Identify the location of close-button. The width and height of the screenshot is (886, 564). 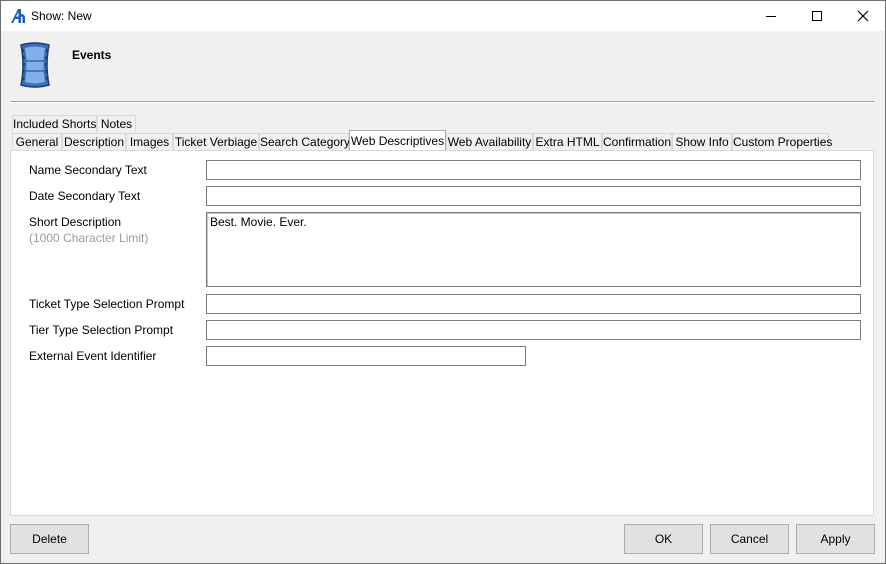
(862, 16).